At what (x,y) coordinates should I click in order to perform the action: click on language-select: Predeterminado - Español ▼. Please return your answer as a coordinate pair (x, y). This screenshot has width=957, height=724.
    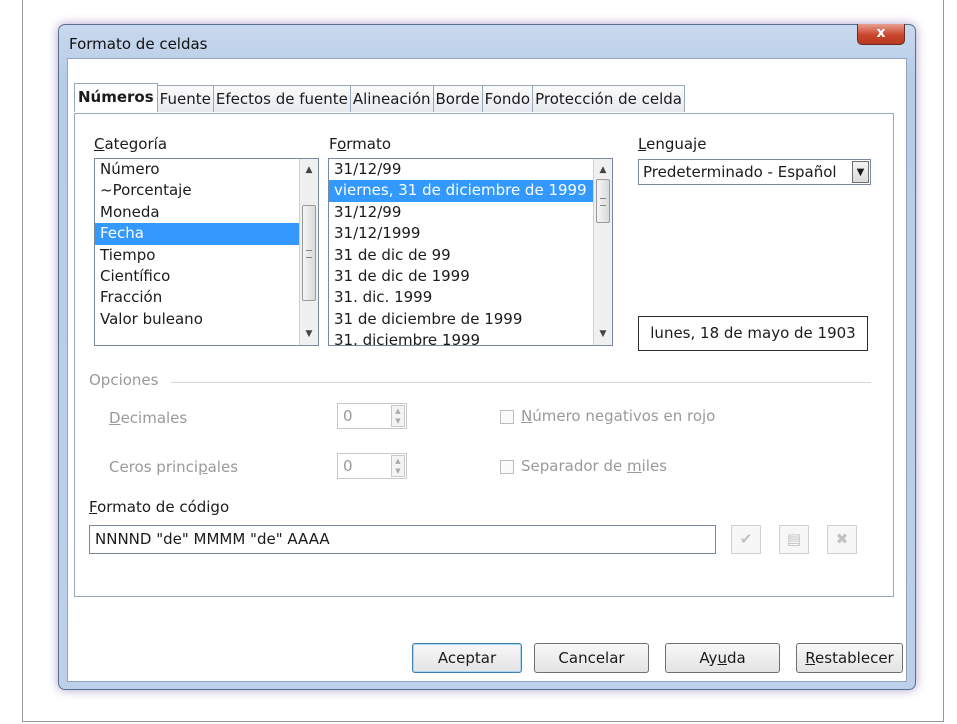
    Looking at the image, I should click on (754, 172).